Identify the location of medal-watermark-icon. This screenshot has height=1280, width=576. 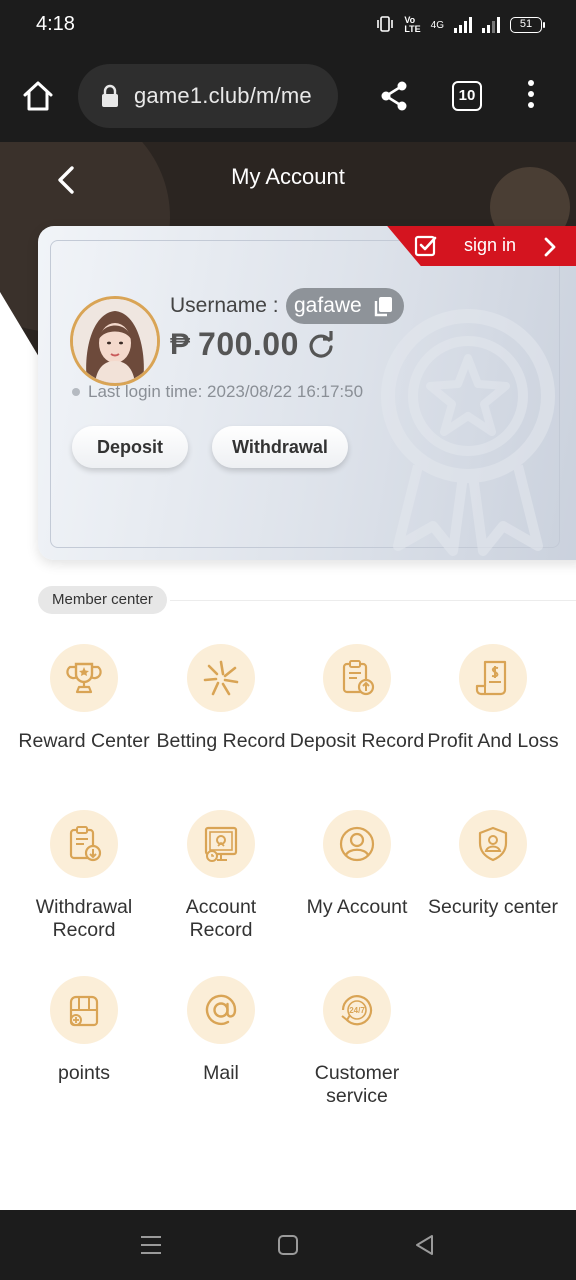
(468, 432).